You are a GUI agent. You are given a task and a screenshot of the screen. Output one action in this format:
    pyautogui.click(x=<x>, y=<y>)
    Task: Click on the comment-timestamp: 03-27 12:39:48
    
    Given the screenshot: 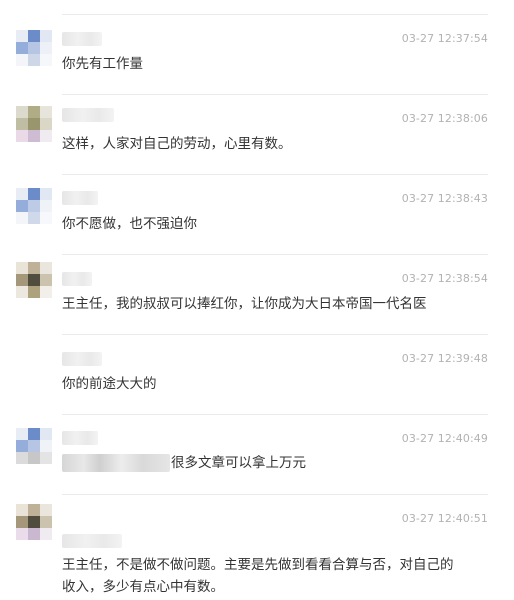 What is the action you would take?
    pyautogui.click(x=444, y=358)
    